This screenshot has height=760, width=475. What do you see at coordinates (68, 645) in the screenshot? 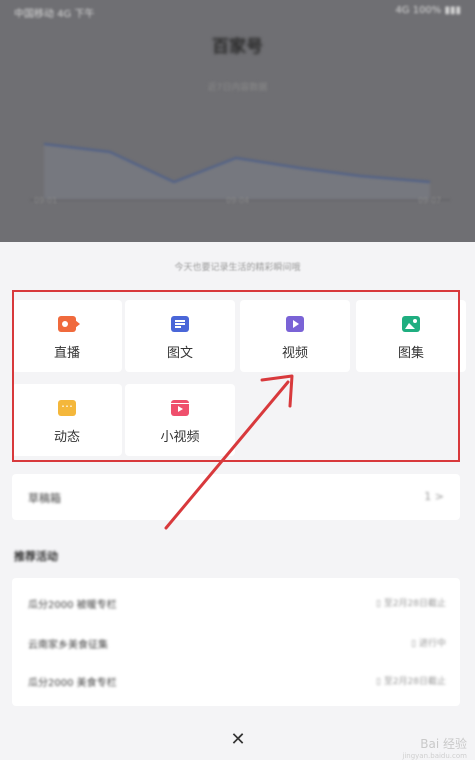
I see `activity-title: 云南家乡美食征集` at bounding box center [68, 645].